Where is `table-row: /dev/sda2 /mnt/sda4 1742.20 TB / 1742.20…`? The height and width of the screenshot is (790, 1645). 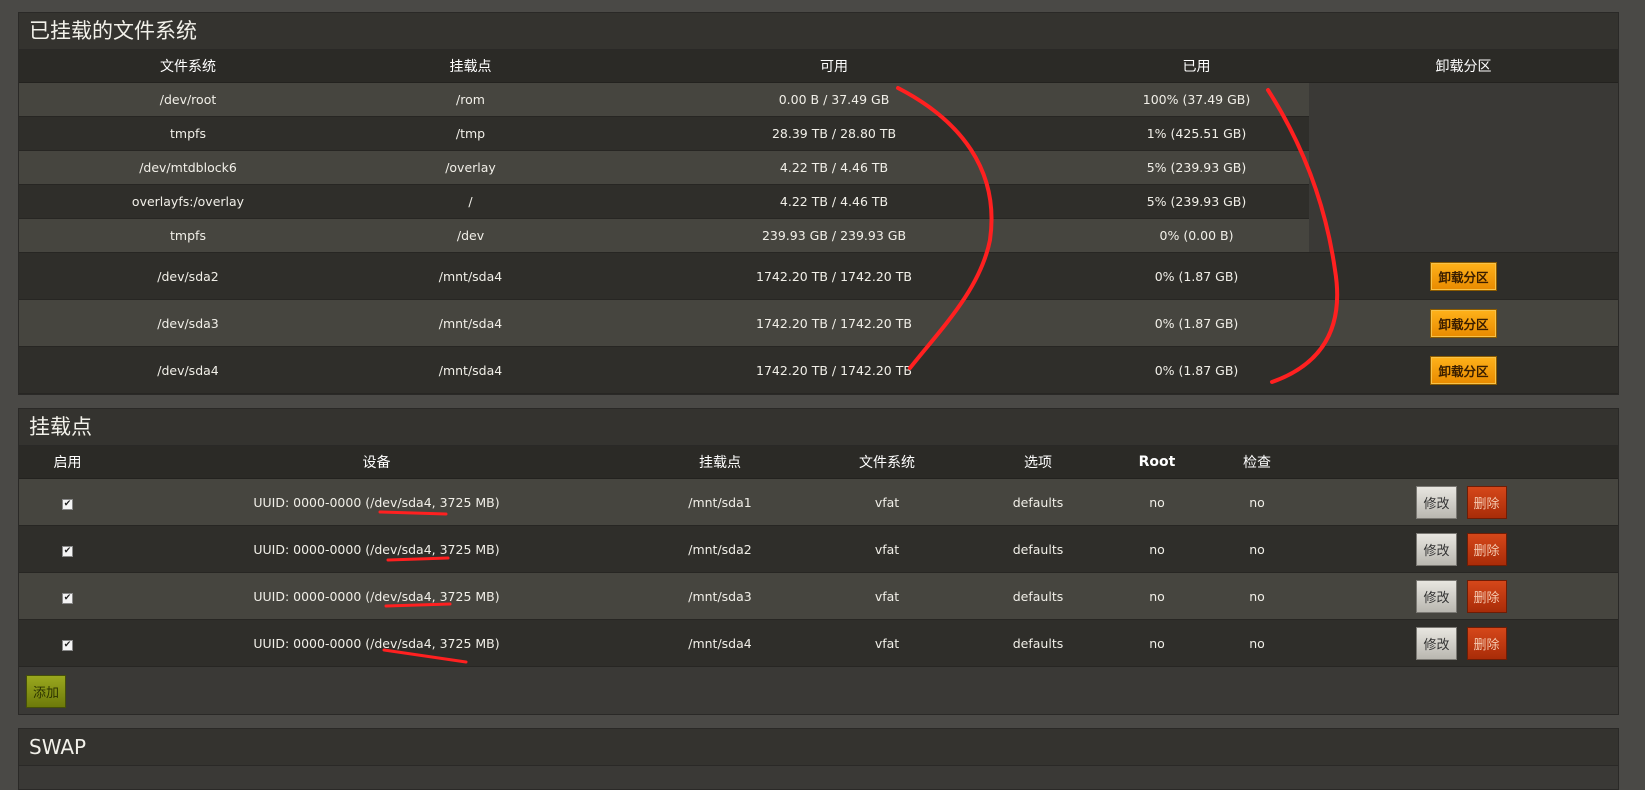 table-row: /dev/sda2 /mnt/sda4 1742.20 TB / 1742.20… is located at coordinates (818, 276).